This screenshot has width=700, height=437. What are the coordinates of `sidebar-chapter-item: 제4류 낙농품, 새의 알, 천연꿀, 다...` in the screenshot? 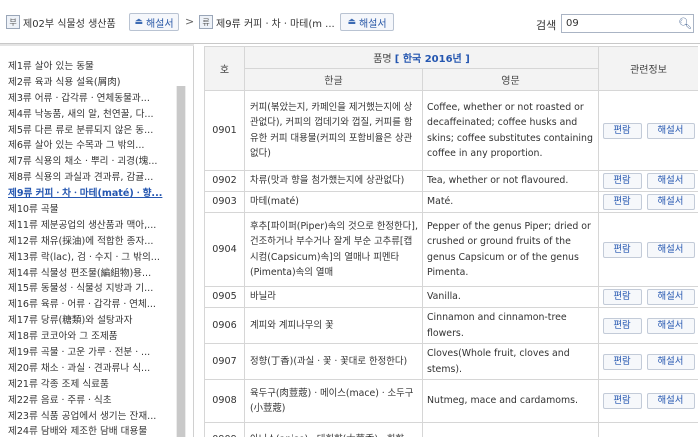 It's located at (90, 115).